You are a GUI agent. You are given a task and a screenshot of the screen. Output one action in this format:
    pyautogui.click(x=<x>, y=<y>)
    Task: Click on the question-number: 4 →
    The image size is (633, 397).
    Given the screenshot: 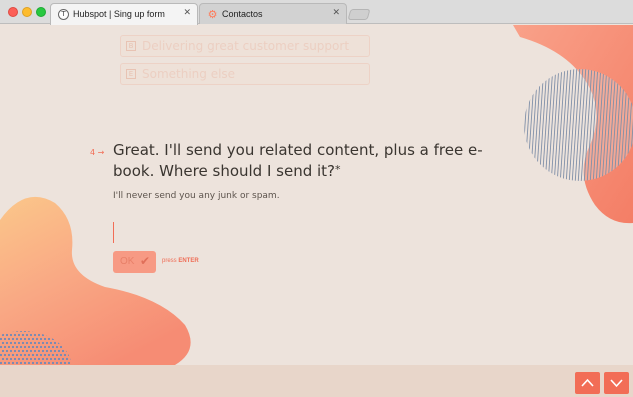 What is the action you would take?
    pyautogui.click(x=97, y=152)
    